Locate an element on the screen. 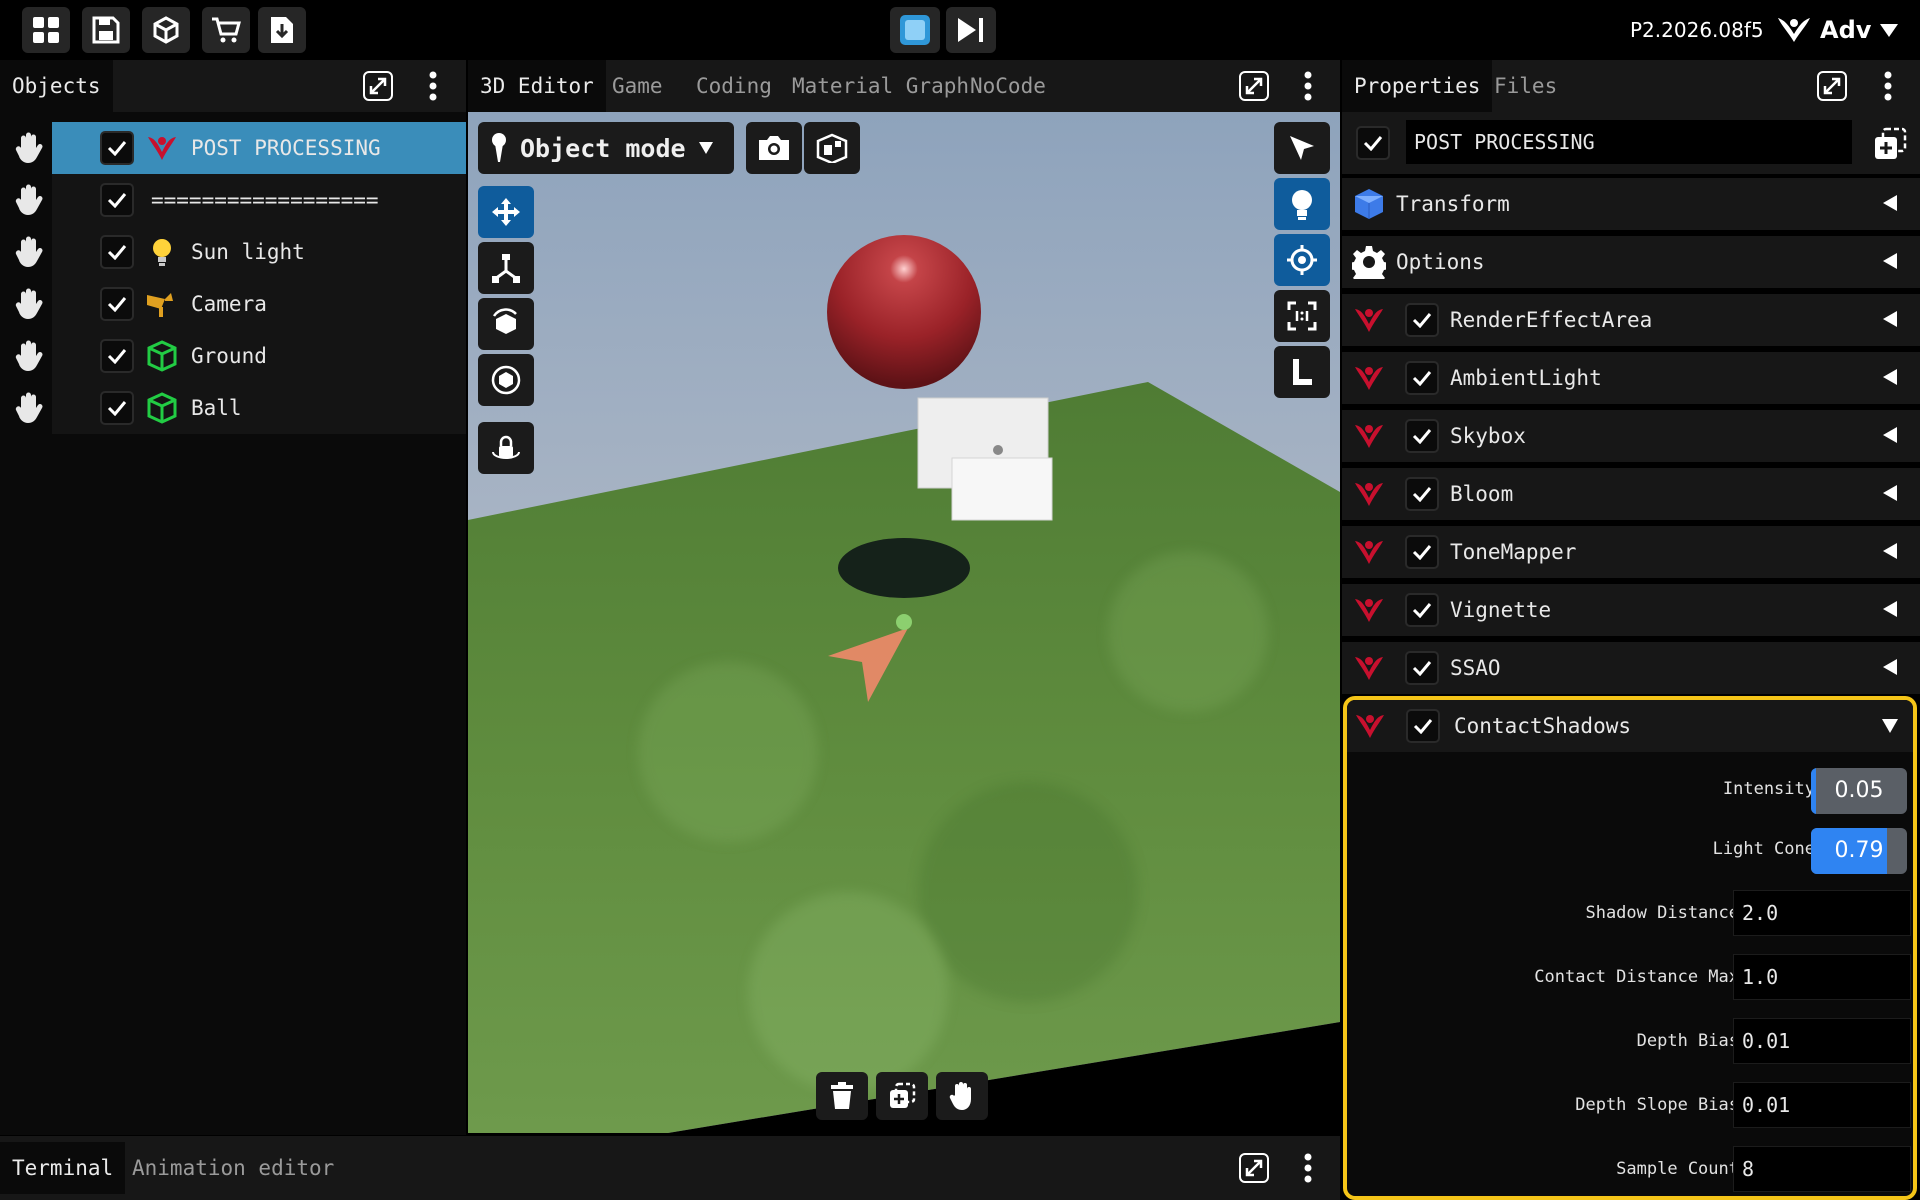 Image resolution: width=1920 pixels, height=1200 pixels. tab-objects: Objects is located at coordinates (56, 86).